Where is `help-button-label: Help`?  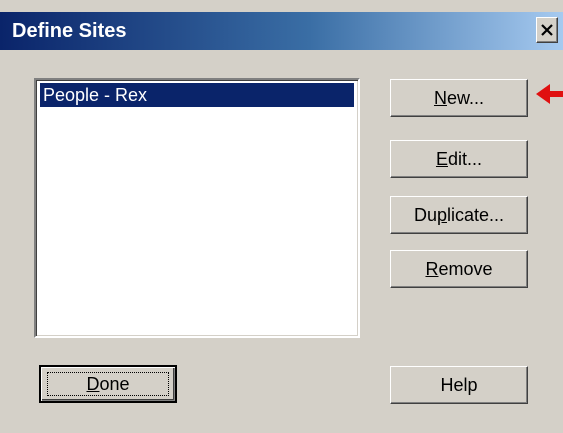 help-button-label: Help is located at coordinates (459, 385).